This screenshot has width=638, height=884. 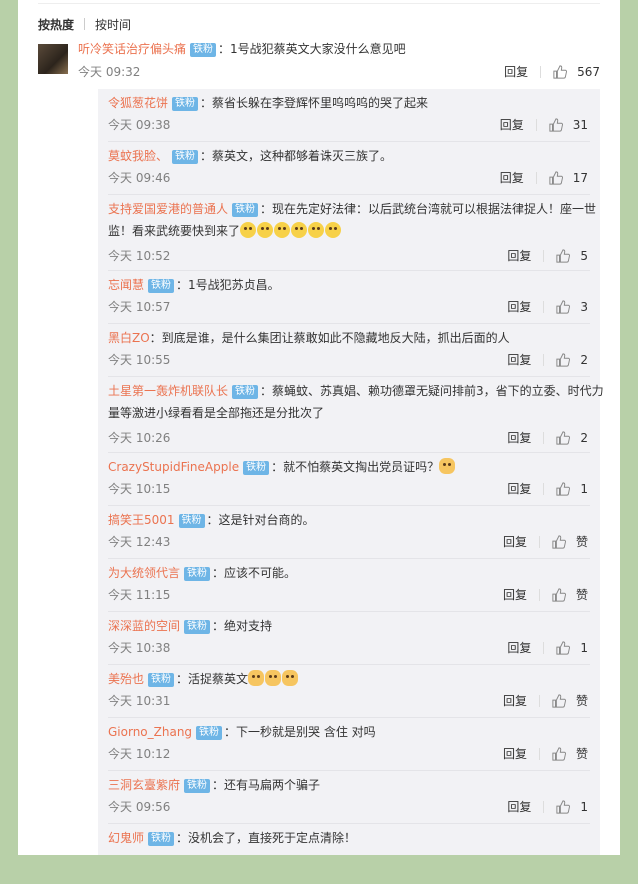 What do you see at coordinates (584, 306) in the screenshot?
I see `like-count: 3` at bounding box center [584, 306].